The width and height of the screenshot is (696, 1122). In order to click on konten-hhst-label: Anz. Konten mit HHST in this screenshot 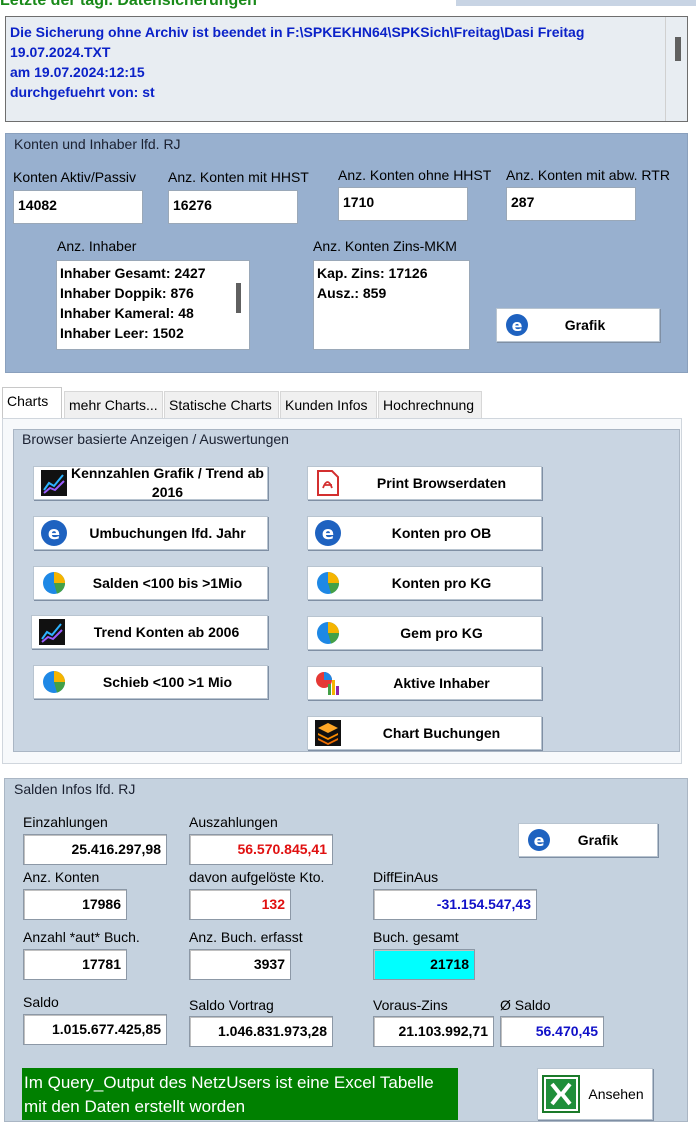, I will do `click(238, 177)`.